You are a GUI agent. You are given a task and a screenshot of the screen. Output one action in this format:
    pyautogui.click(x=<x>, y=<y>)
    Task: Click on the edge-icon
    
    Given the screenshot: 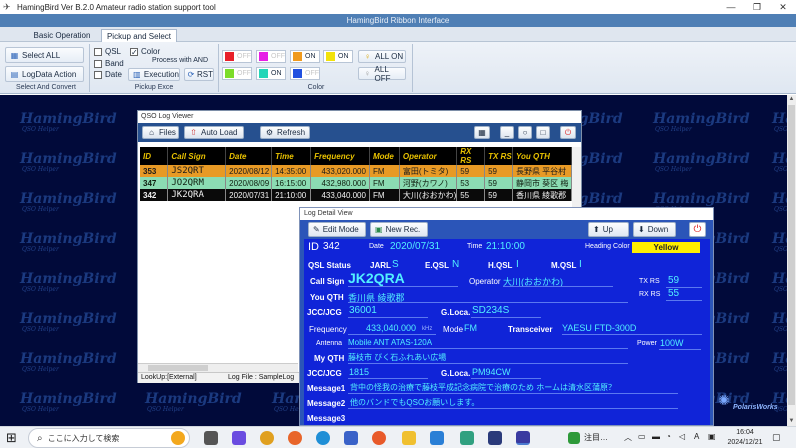 What is the action you would take?
    pyautogui.click(x=323, y=438)
    